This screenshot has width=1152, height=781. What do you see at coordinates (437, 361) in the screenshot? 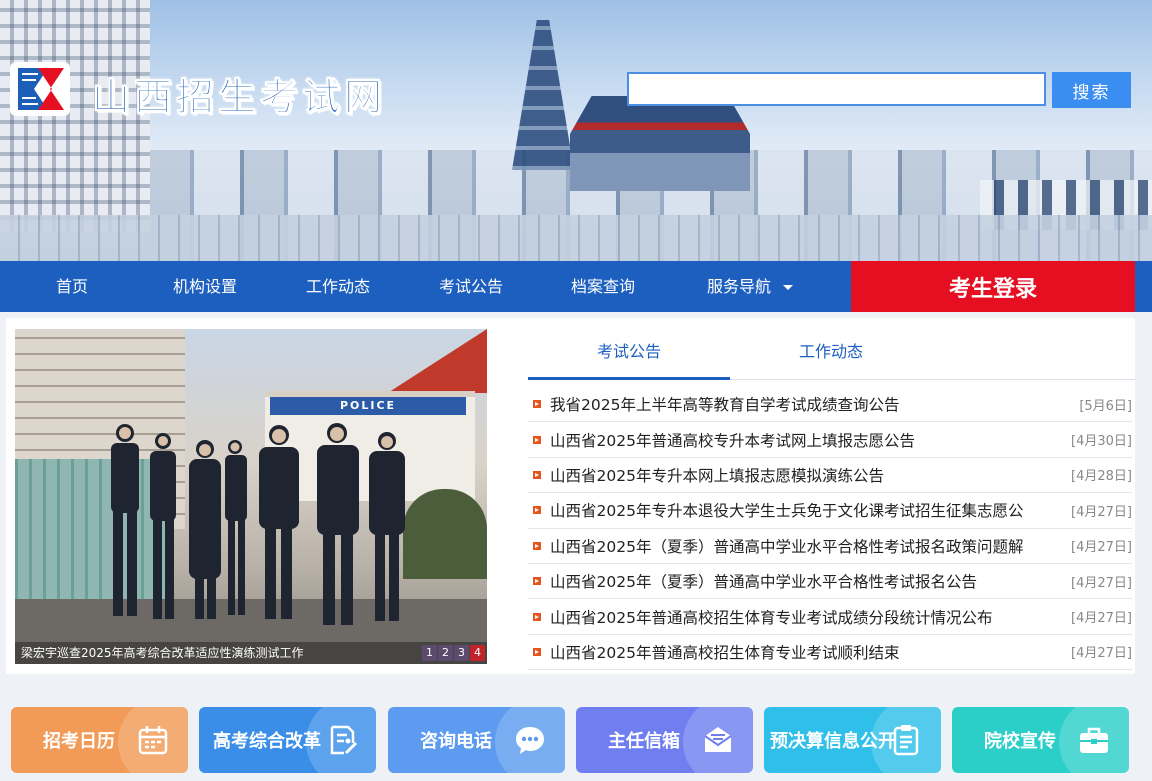
I see `slide-red-roof` at bounding box center [437, 361].